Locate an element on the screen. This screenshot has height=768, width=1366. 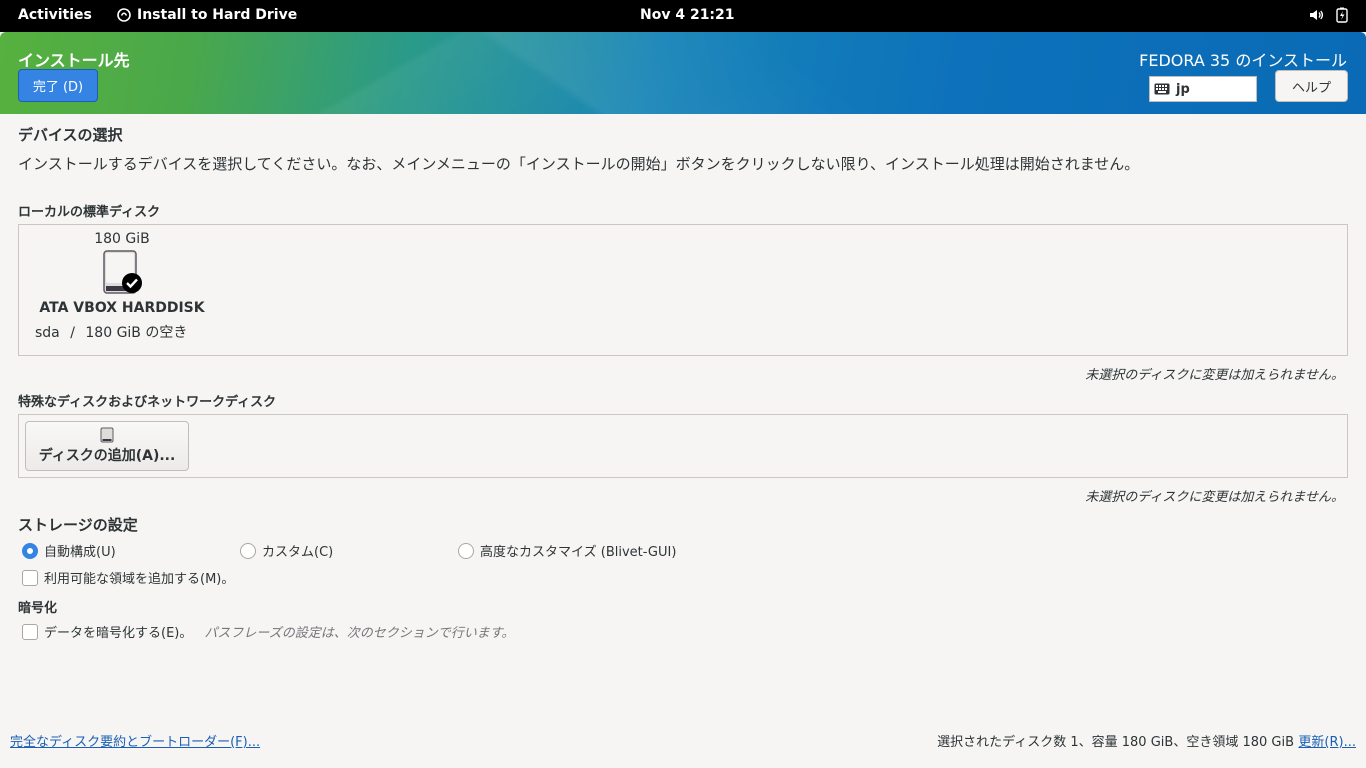
keyboard-icon is located at coordinates (1162, 89).